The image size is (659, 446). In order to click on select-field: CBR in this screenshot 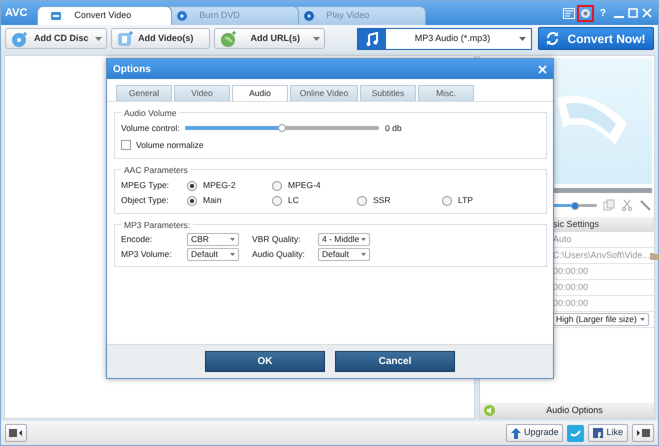, I will do `click(213, 239)`.